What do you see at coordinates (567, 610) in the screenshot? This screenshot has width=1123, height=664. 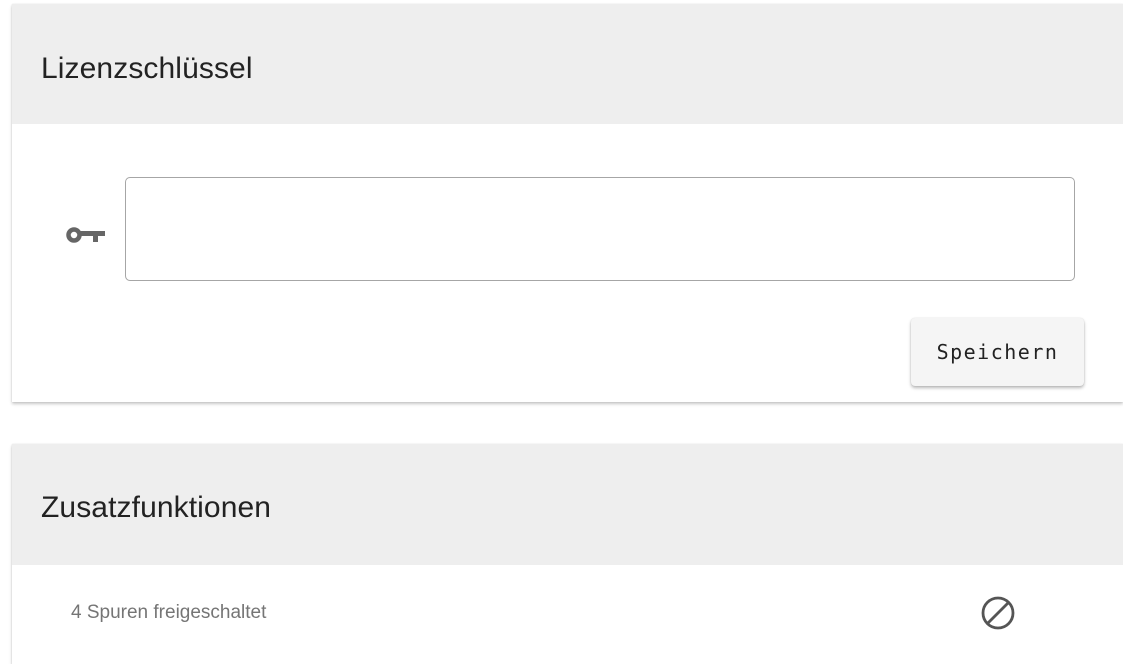 I see `feature-row-4-tracks: 4 Spuren freigeschaltet` at bounding box center [567, 610].